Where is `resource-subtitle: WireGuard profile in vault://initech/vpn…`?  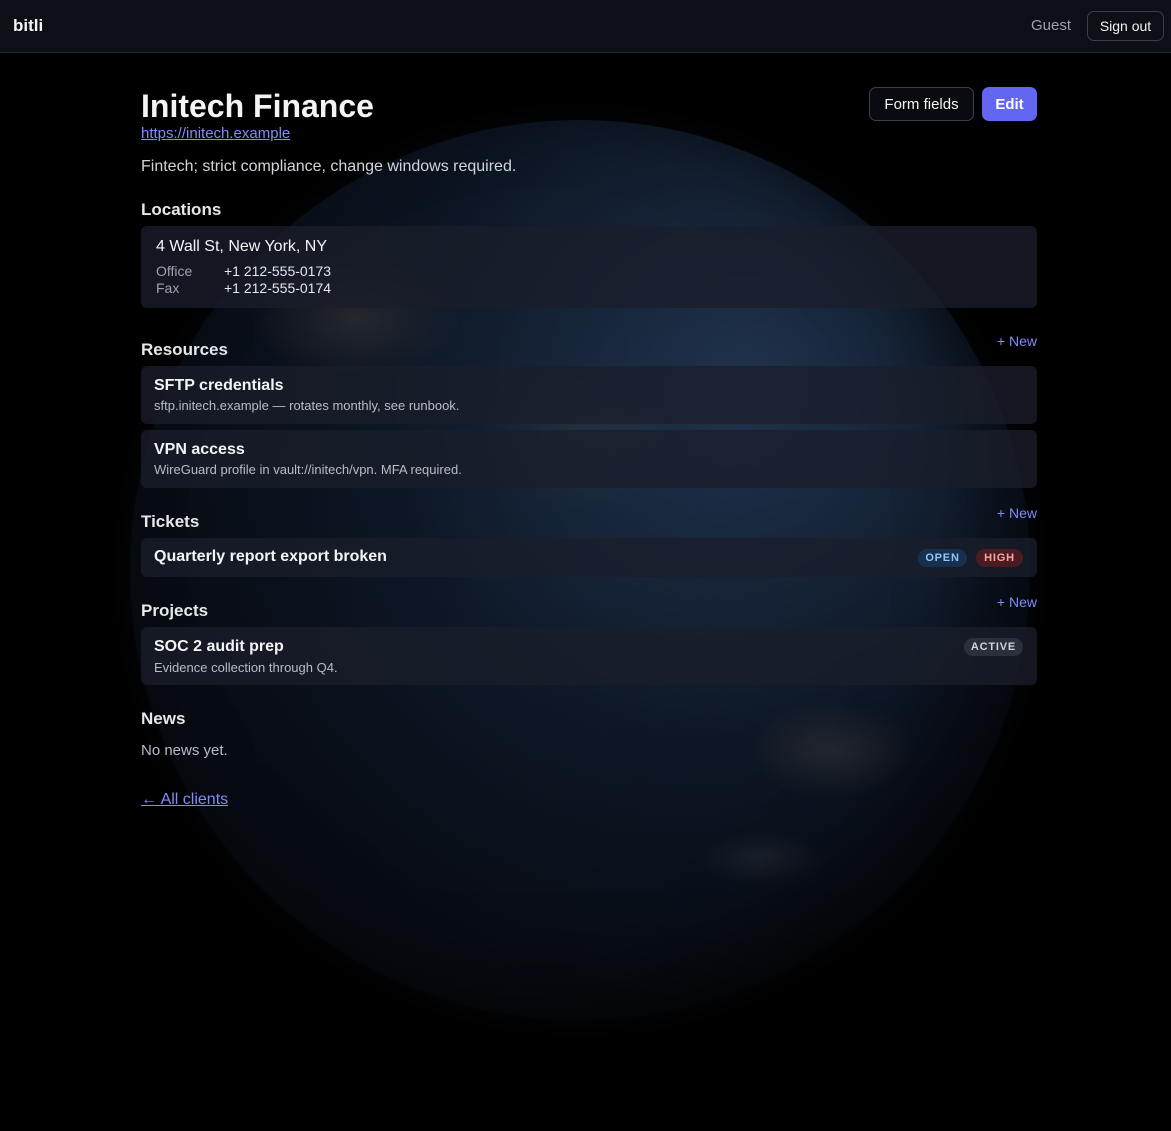 resource-subtitle: WireGuard profile in vault://initech/vpn… is located at coordinates (308, 469).